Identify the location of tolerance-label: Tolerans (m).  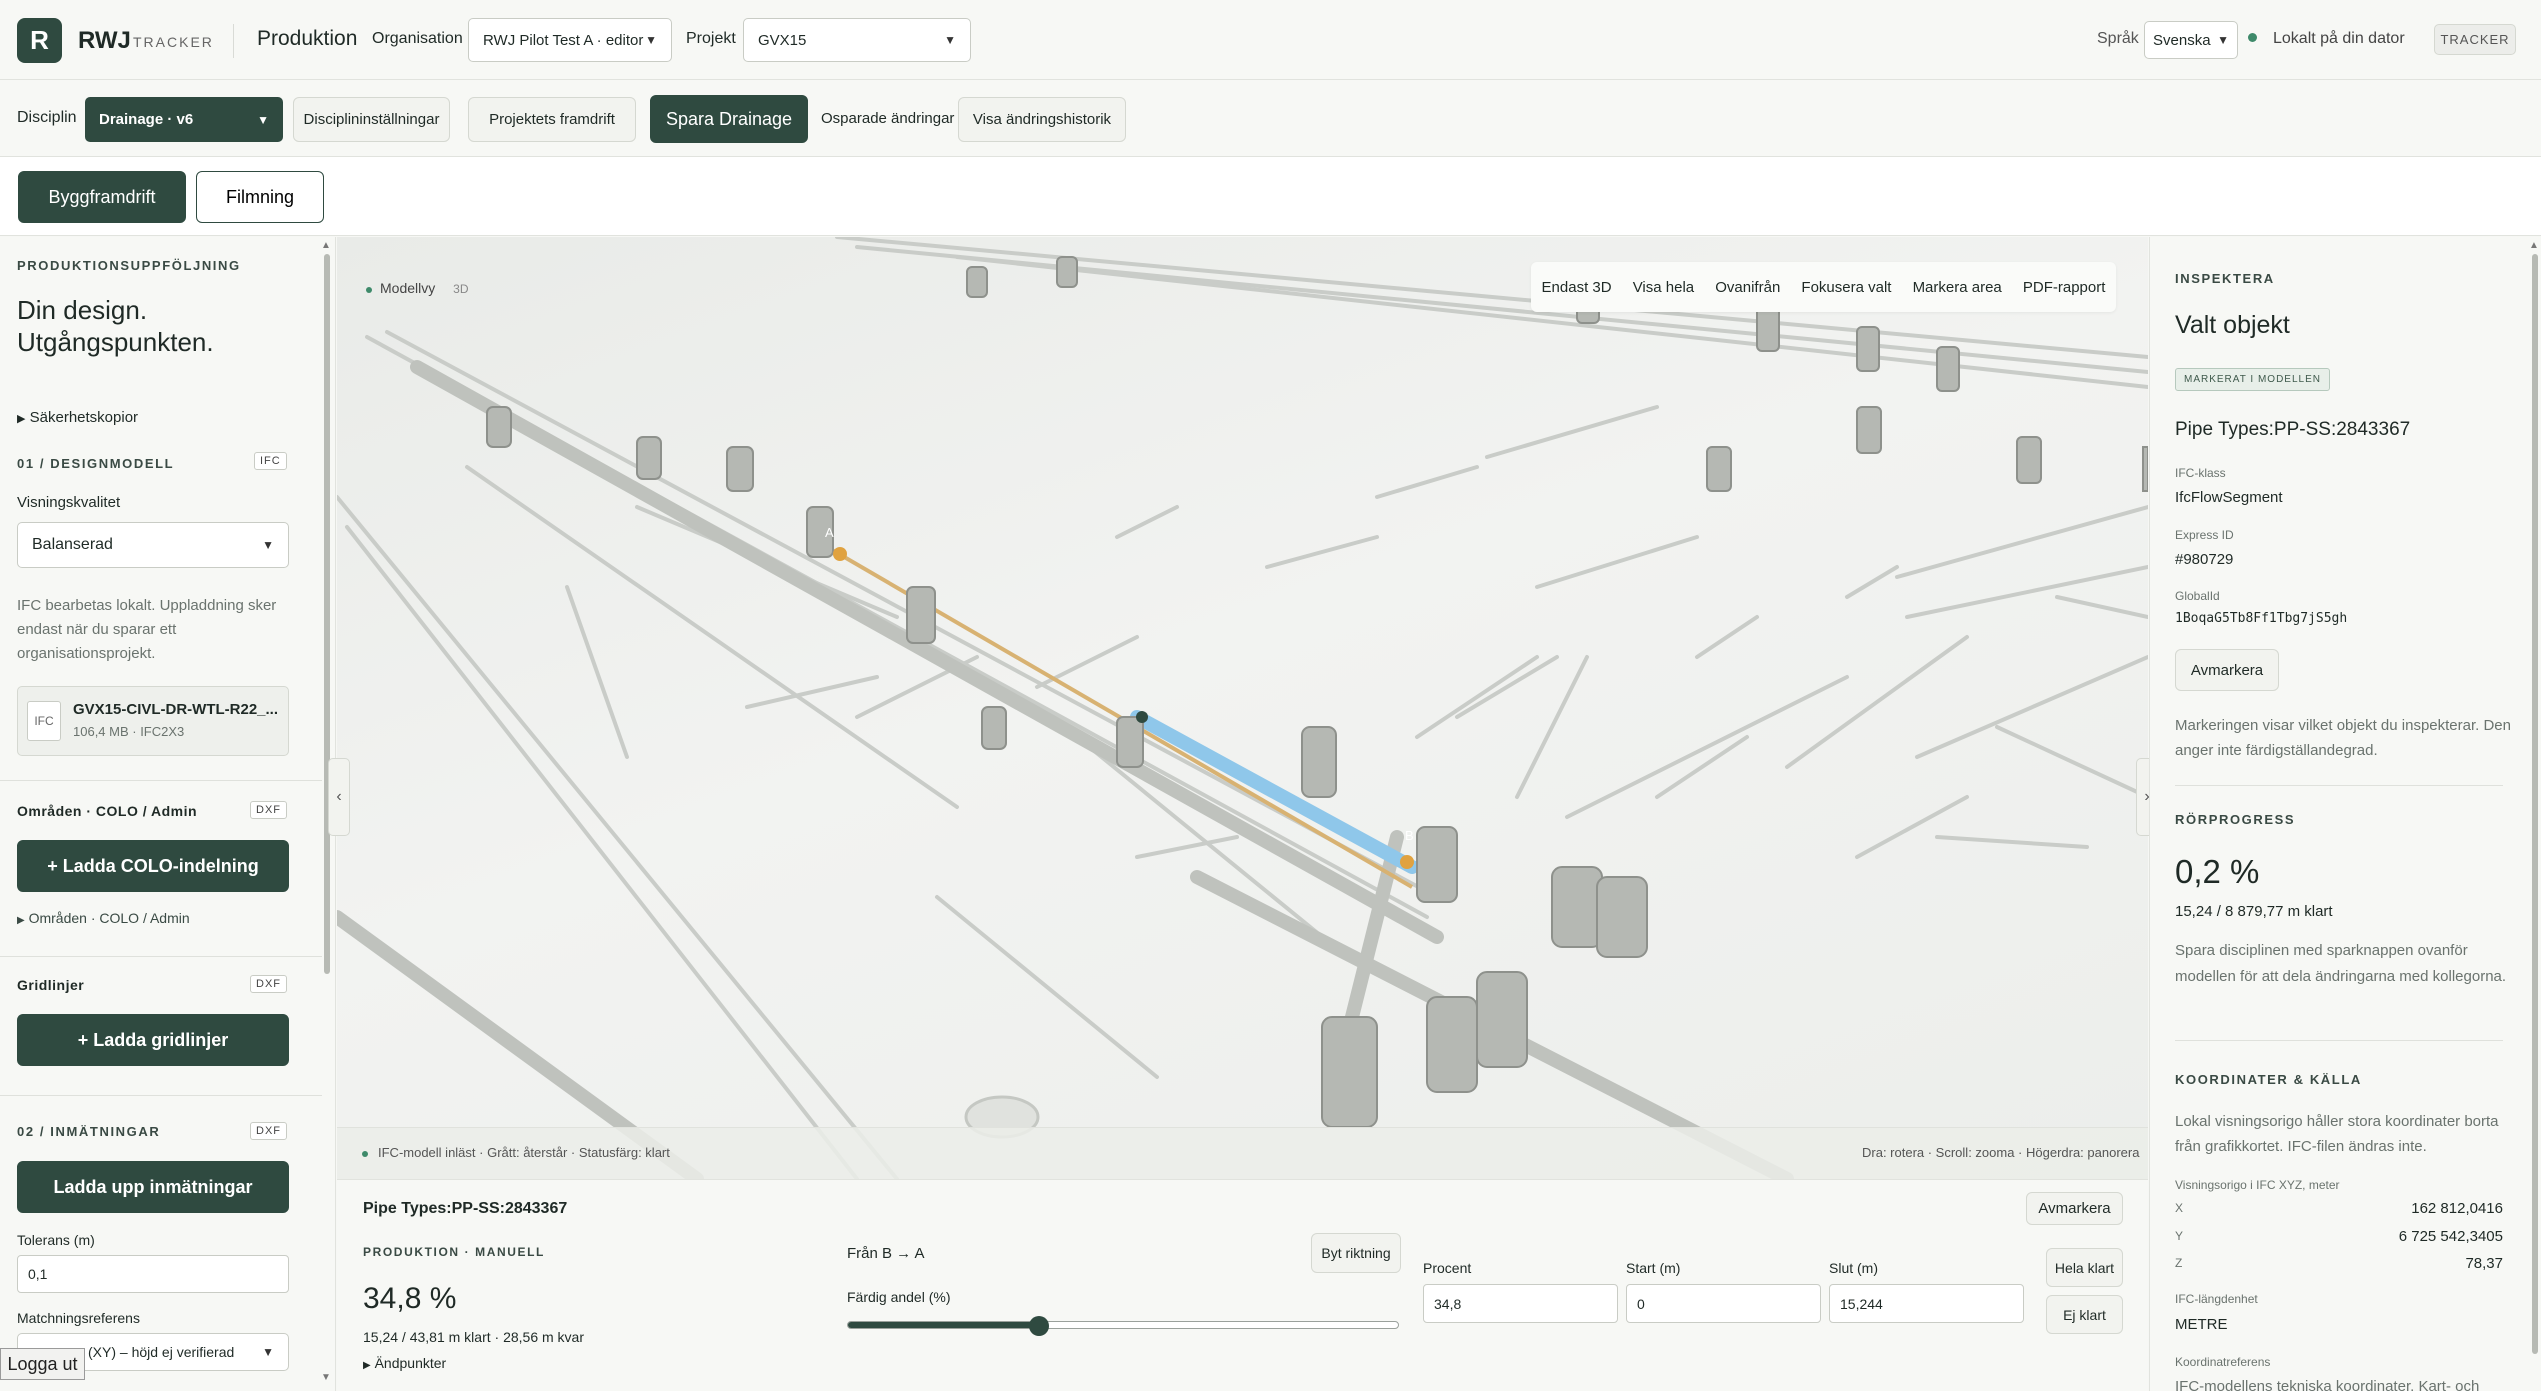
(56, 1240).